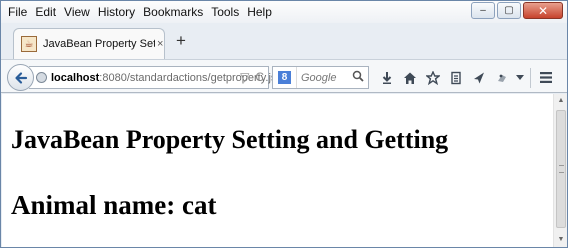 The width and height of the screenshot is (568, 248). What do you see at coordinates (386, 77) in the screenshot?
I see `download-icon` at bounding box center [386, 77].